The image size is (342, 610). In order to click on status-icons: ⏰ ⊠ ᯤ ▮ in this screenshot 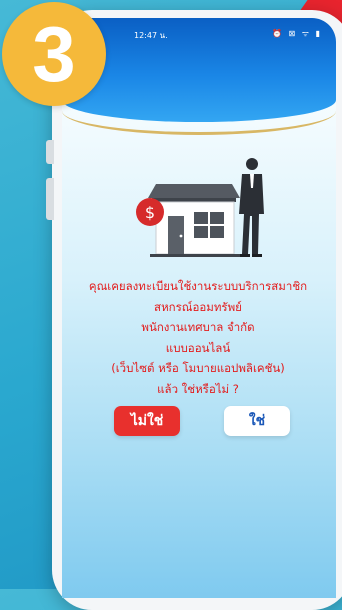, I will do `click(297, 33)`.